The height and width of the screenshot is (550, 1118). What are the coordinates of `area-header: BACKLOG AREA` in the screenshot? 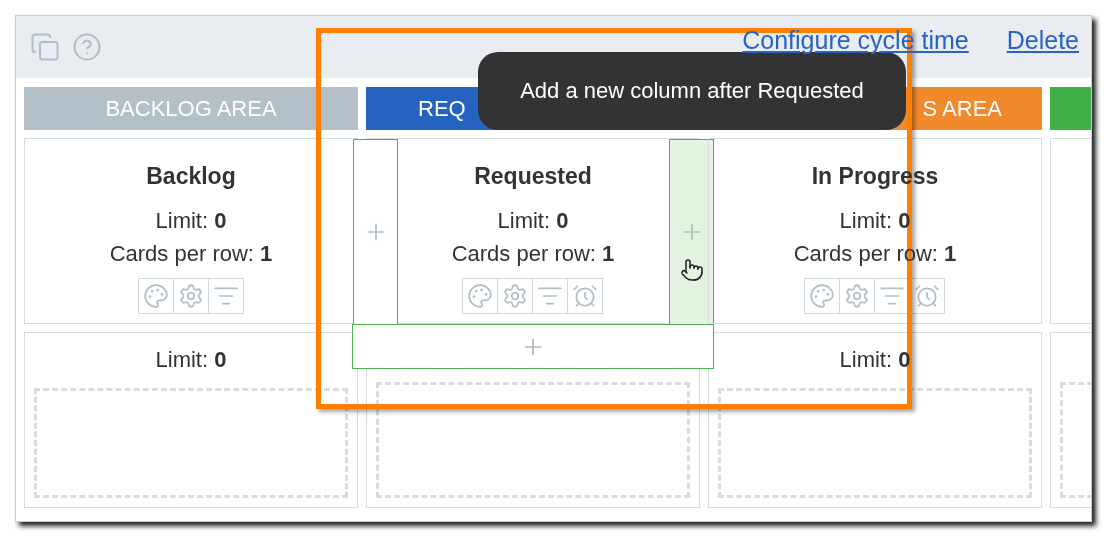 It's located at (191, 108).